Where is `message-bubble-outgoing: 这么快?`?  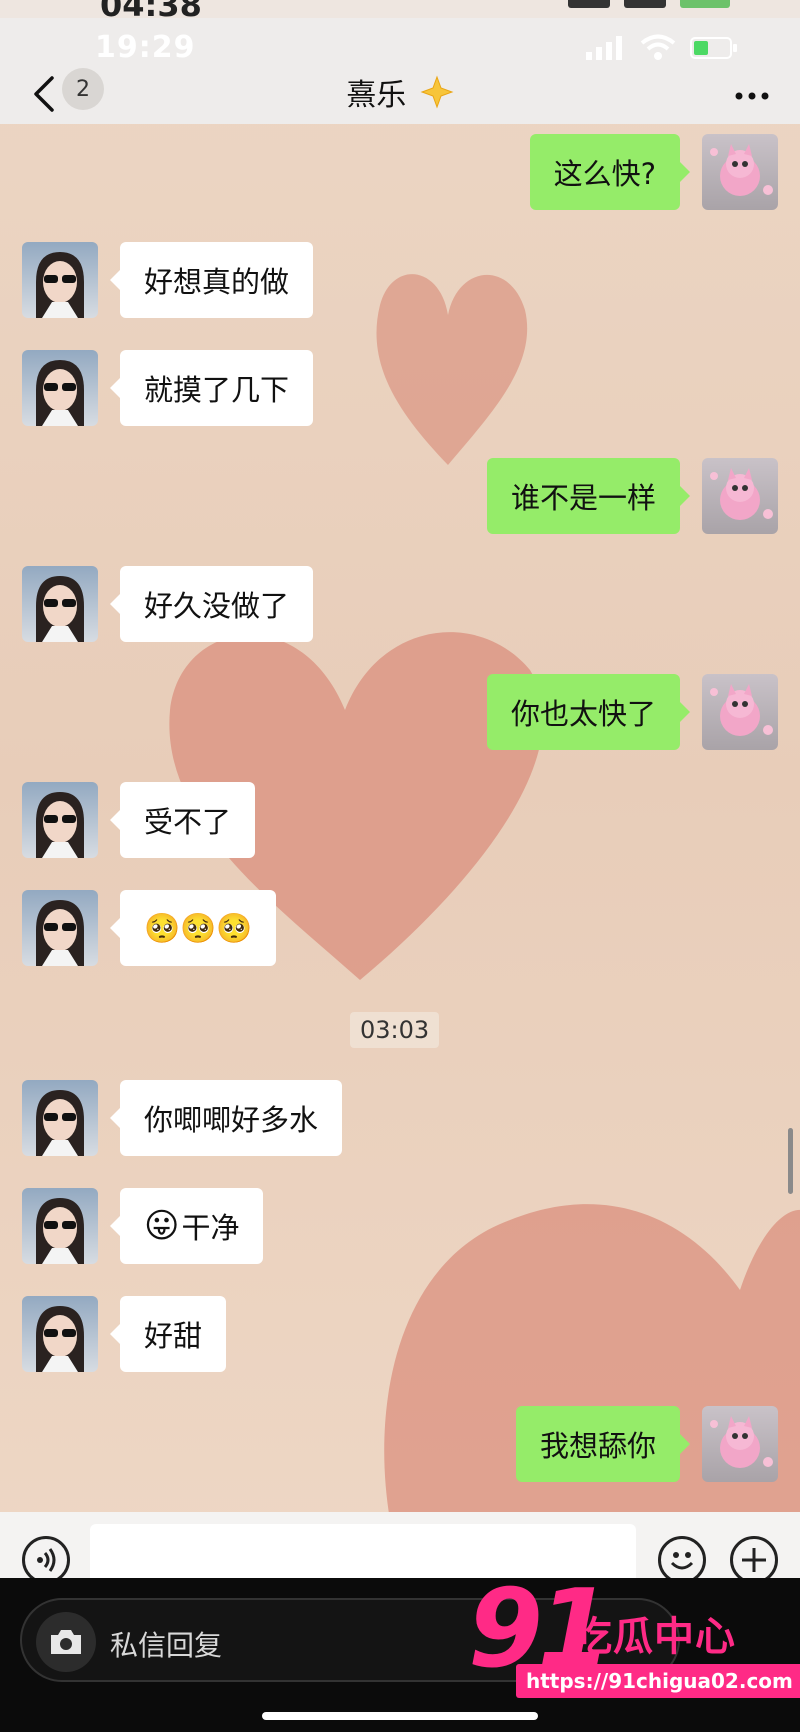 message-bubble-outgoing: 这么快? is located at coordinates (610, 172).